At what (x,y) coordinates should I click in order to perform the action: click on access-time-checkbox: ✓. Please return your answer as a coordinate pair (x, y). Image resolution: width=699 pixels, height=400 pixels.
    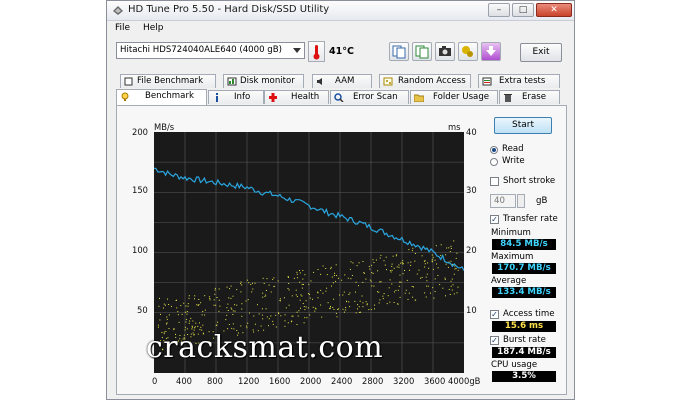
    Looking at the image, I should click on (494, 314).